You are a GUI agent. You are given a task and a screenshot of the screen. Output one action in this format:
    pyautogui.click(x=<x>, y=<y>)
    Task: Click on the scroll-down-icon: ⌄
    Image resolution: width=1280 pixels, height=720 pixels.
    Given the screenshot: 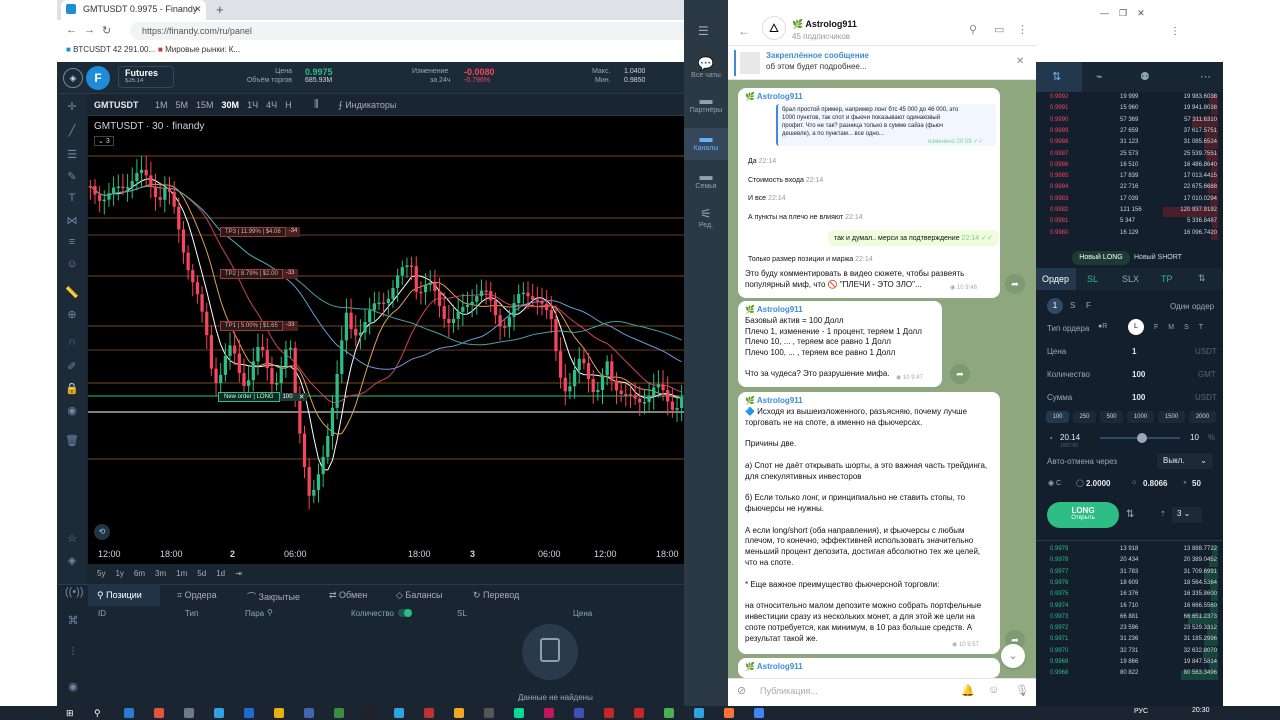 What is the action you would take?
    pyautogui.click(x=1013, y=656)
    